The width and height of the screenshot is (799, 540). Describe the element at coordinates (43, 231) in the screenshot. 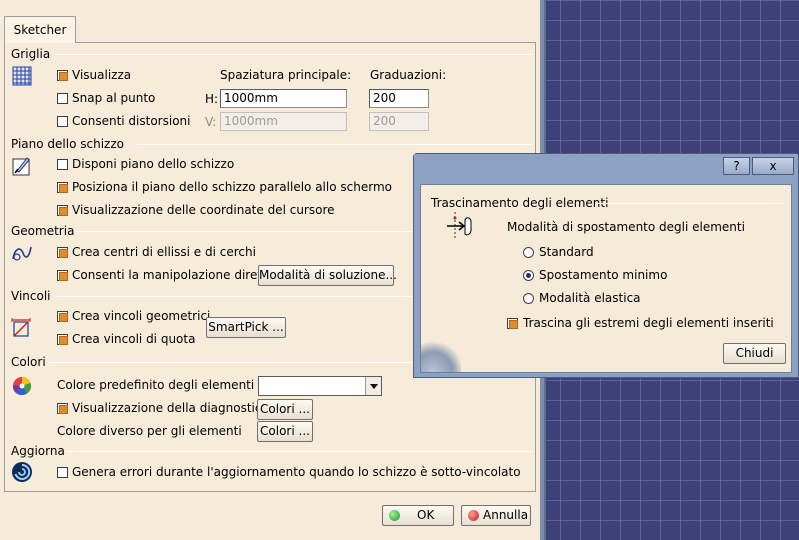

I see `geometria-title: Geometria` at that location.